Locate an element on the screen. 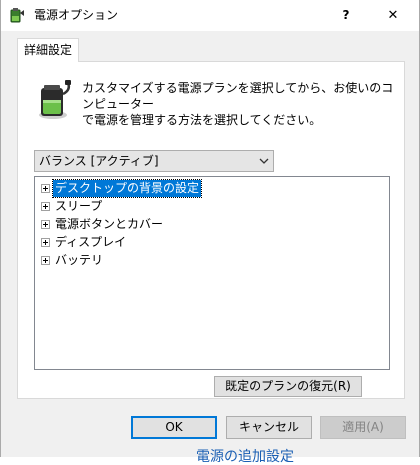 The width and height of the screenshot is (420, 465). battery-power-icon is located at coordinates (55, 99).